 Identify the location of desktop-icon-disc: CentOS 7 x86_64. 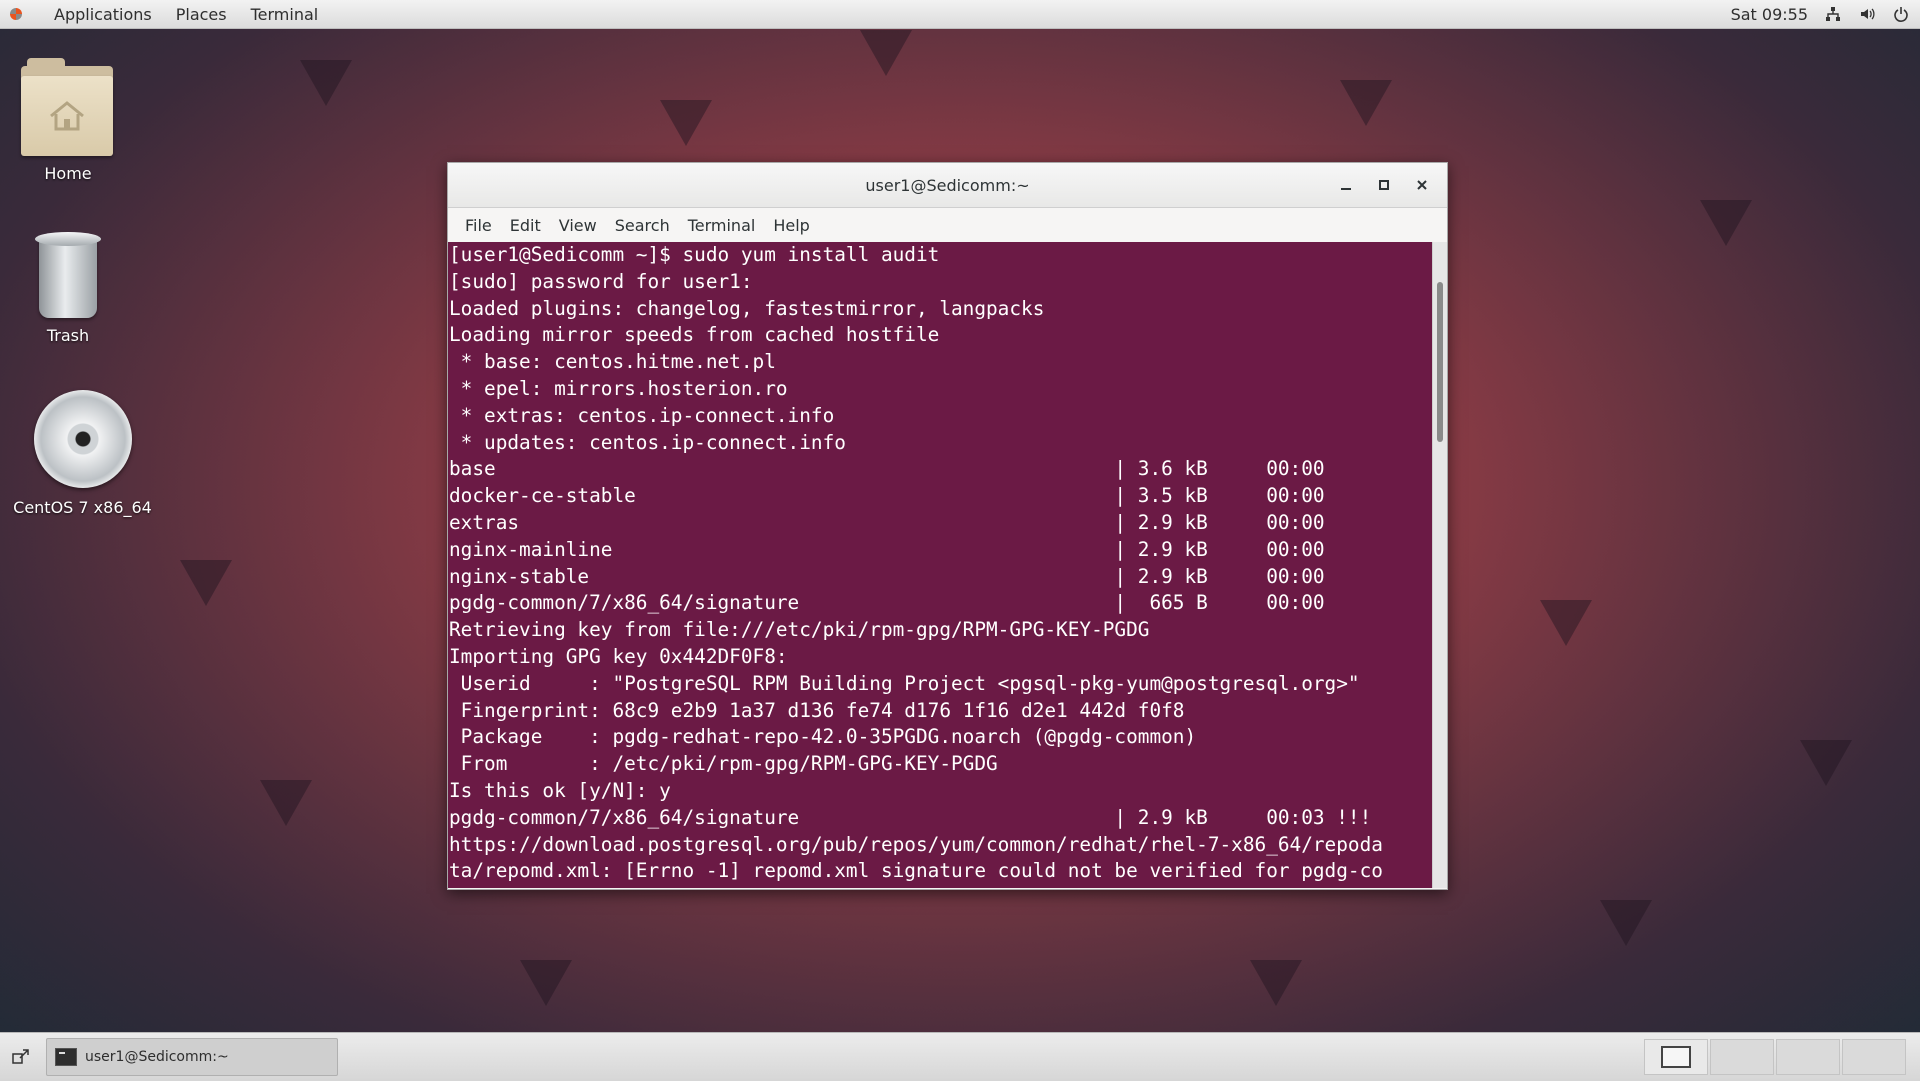
(82, 453).